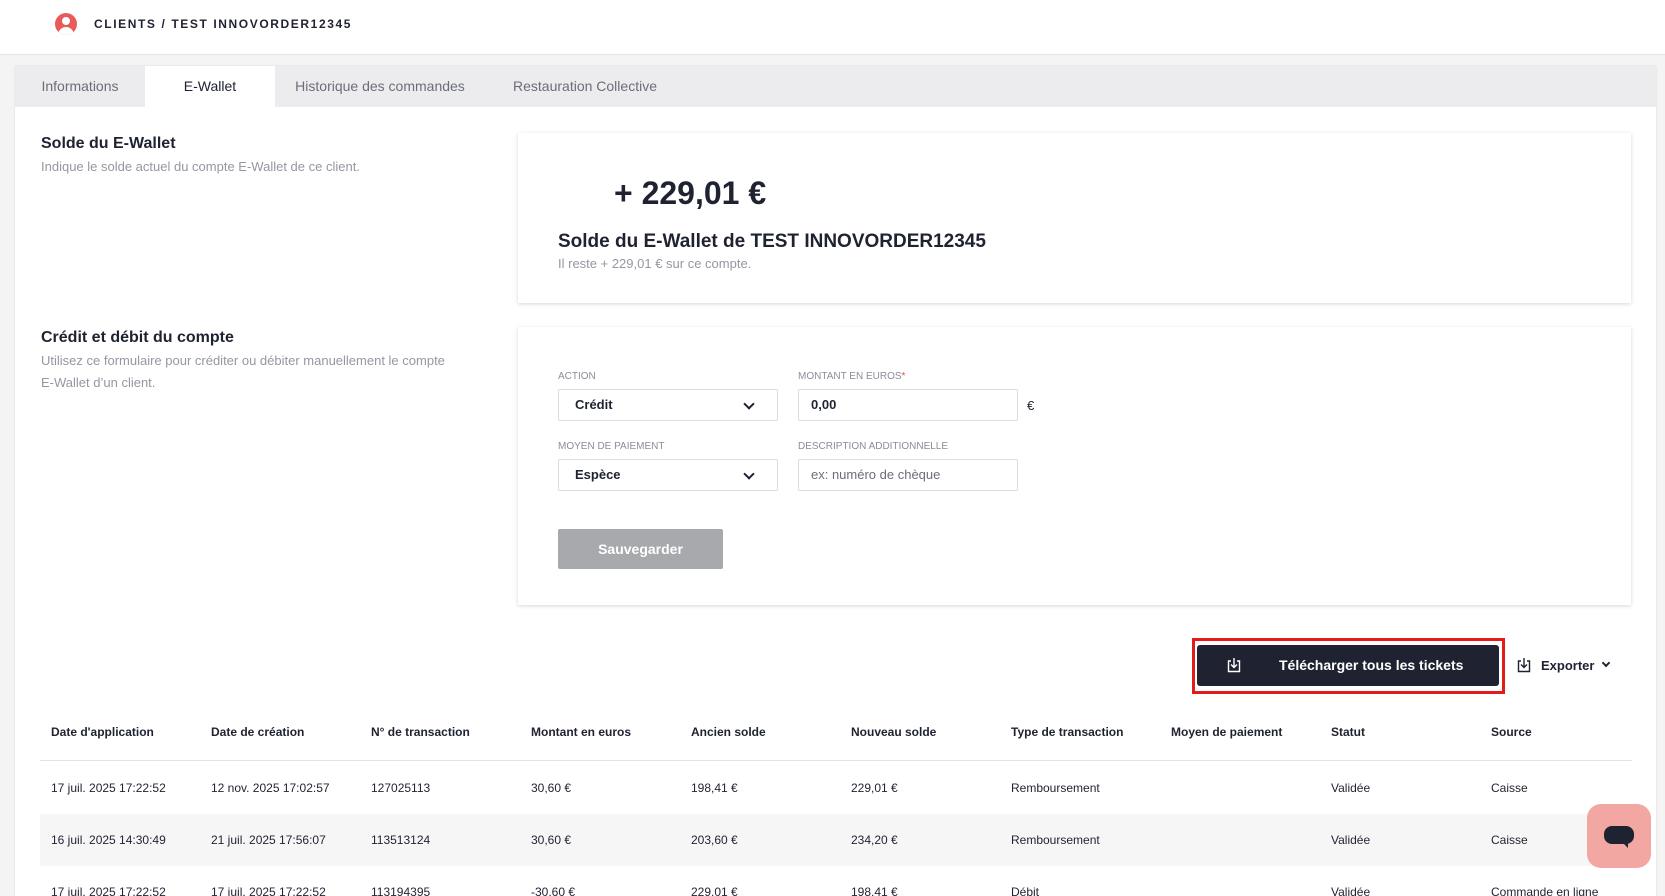 This screenshot has width=1665, height=896. Describe the element at coordinates (108, 143) in the screenshot. I see `balance-section-title: Solde du E-Wallet` at that location.